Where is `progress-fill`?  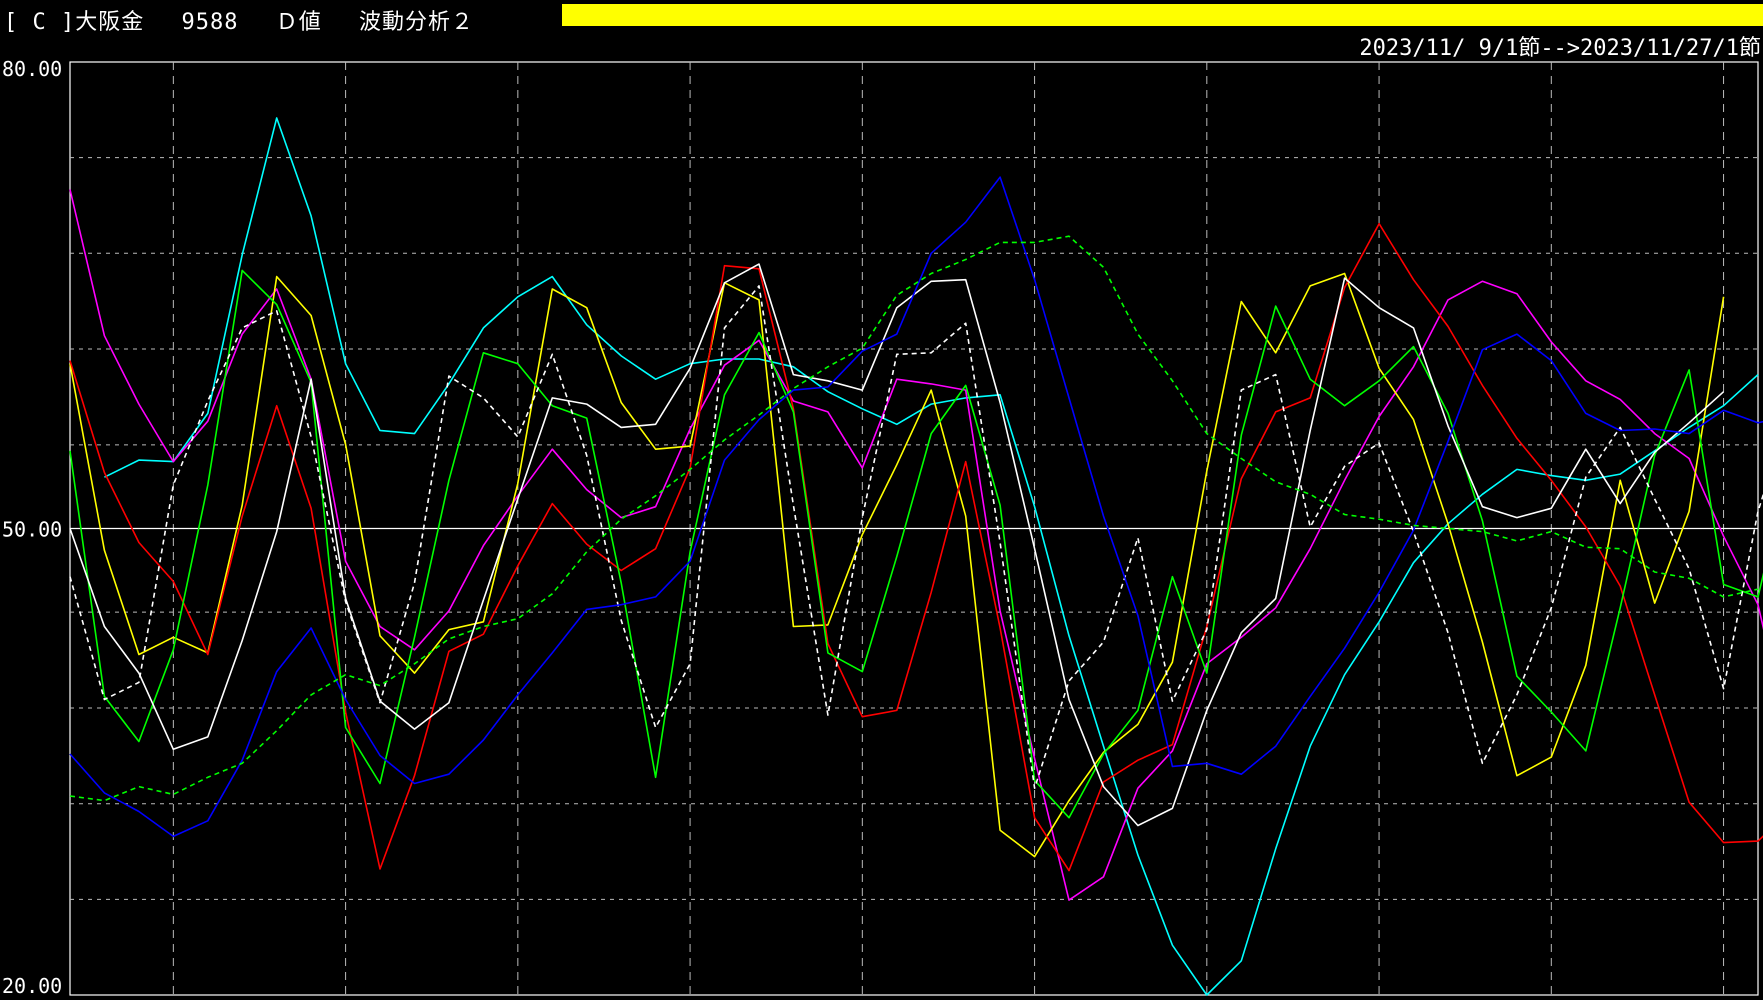 progress-fill is located at coordinates (1162, 15).